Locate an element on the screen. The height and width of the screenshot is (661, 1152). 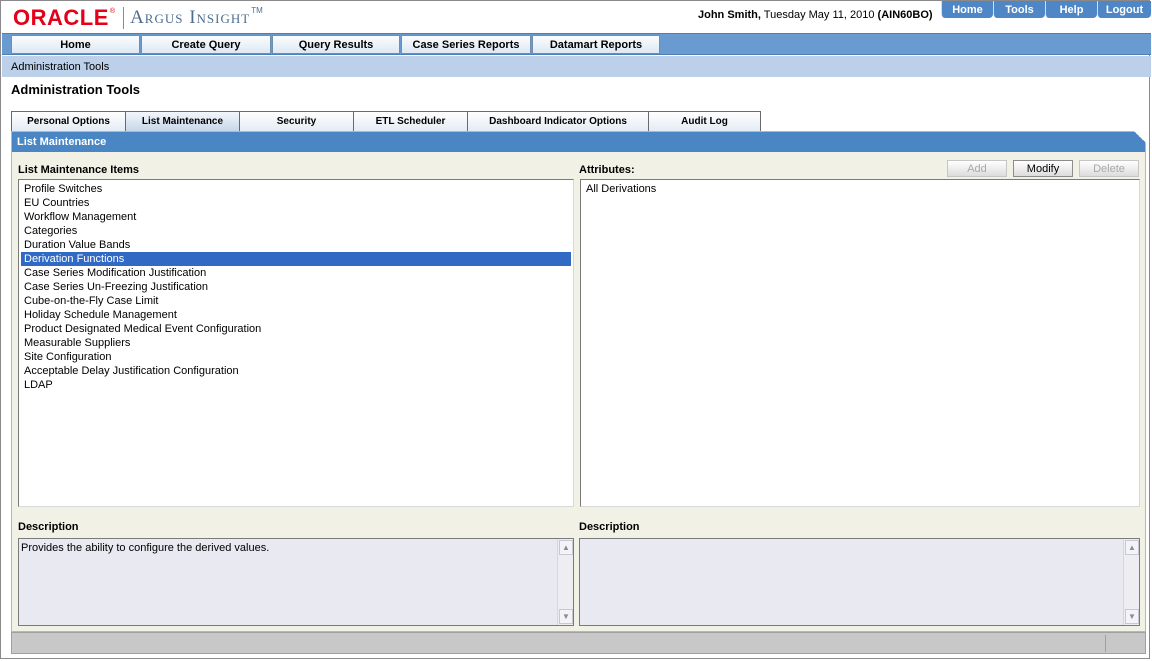
current-date: Tuesday May 11, 2010 is located at coordinates (819, 15).